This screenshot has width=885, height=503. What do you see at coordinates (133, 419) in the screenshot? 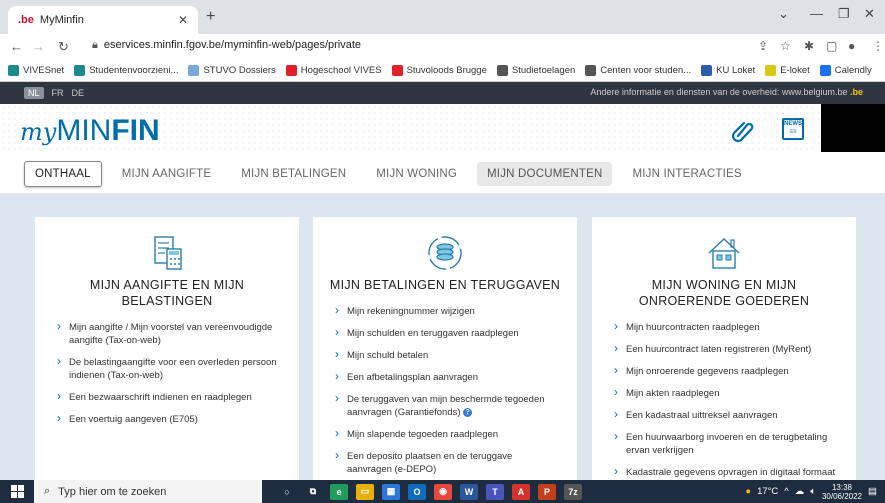
I see `card-link-text: Een voertuig aangeven (E705)` at bounding box center [133, 419].